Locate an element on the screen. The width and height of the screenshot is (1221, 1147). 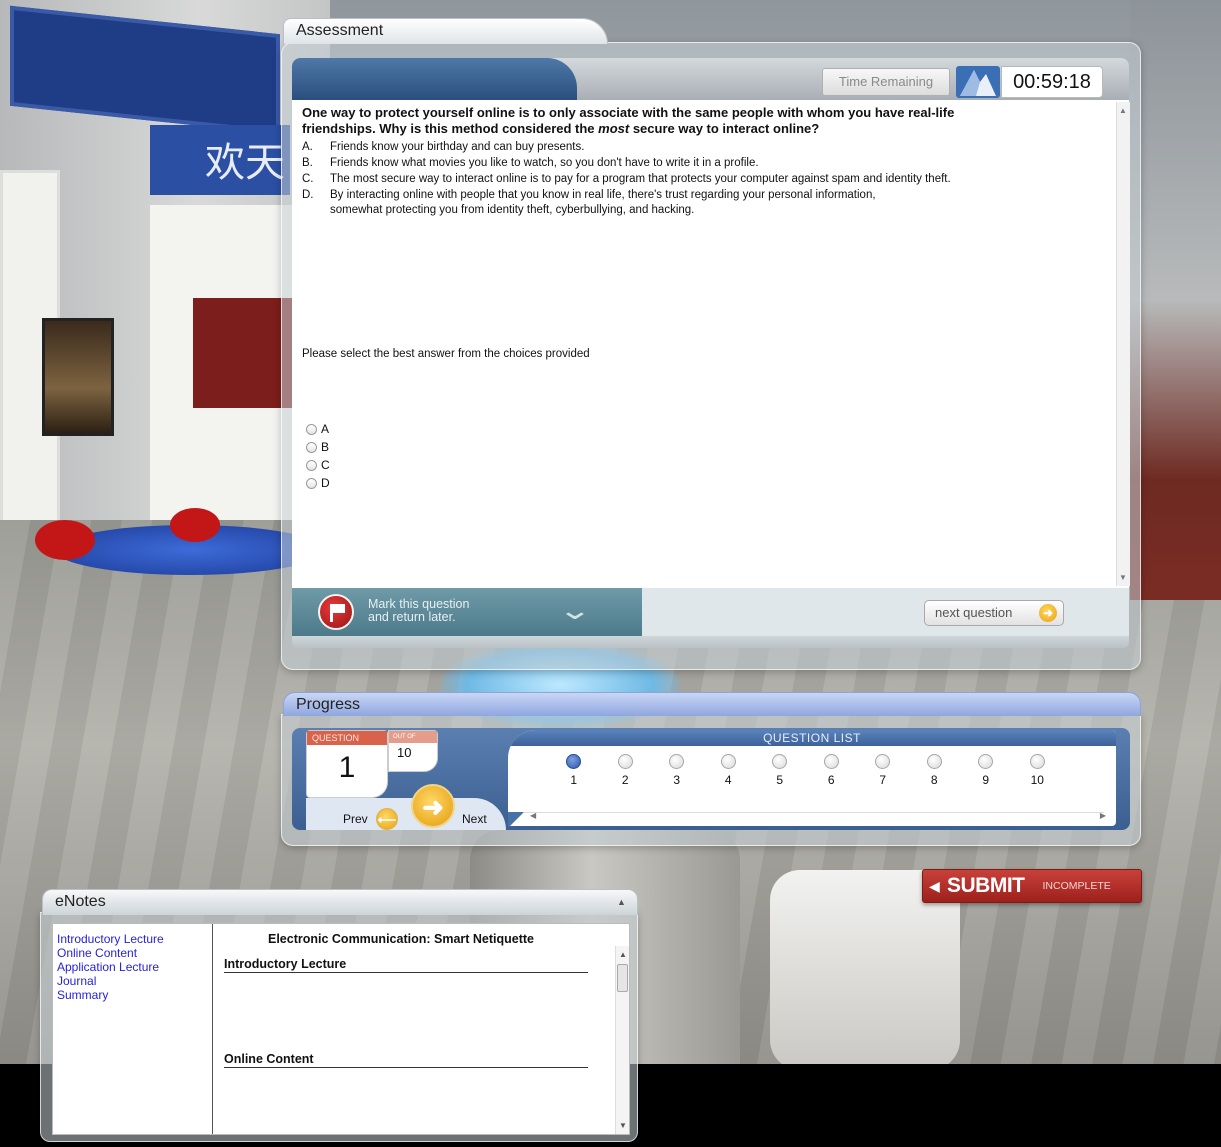
collapse-icon: ▲ is located at coordinates (621, 902).